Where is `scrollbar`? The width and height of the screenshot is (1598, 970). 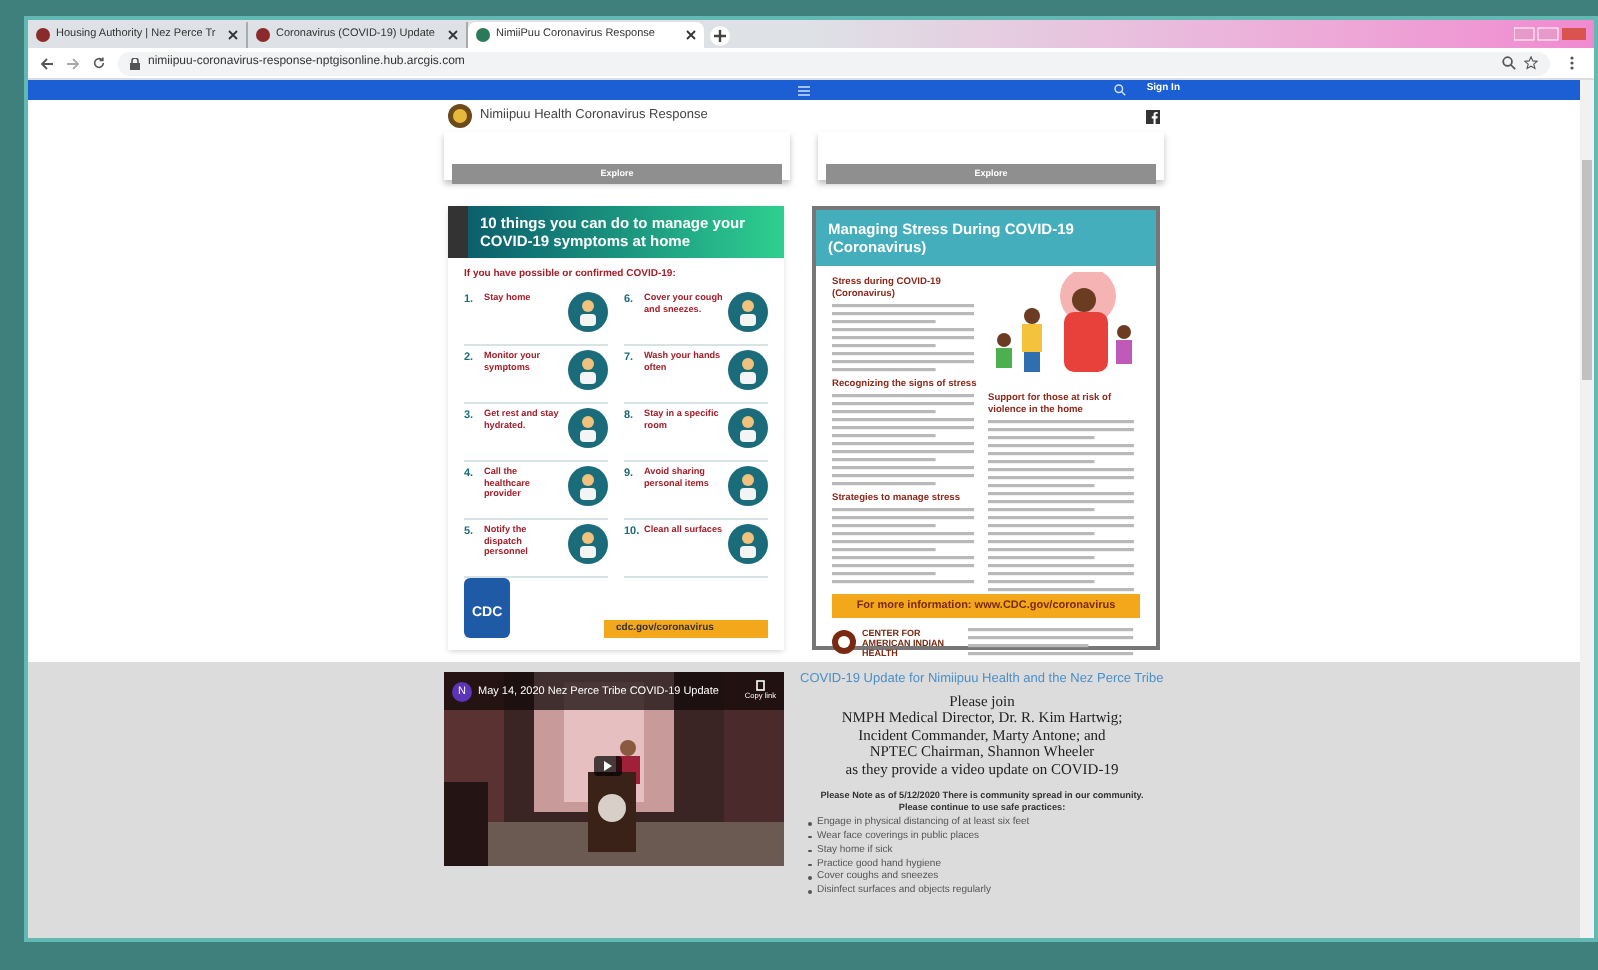
scrollbar is located at coordinates (1587, 509).